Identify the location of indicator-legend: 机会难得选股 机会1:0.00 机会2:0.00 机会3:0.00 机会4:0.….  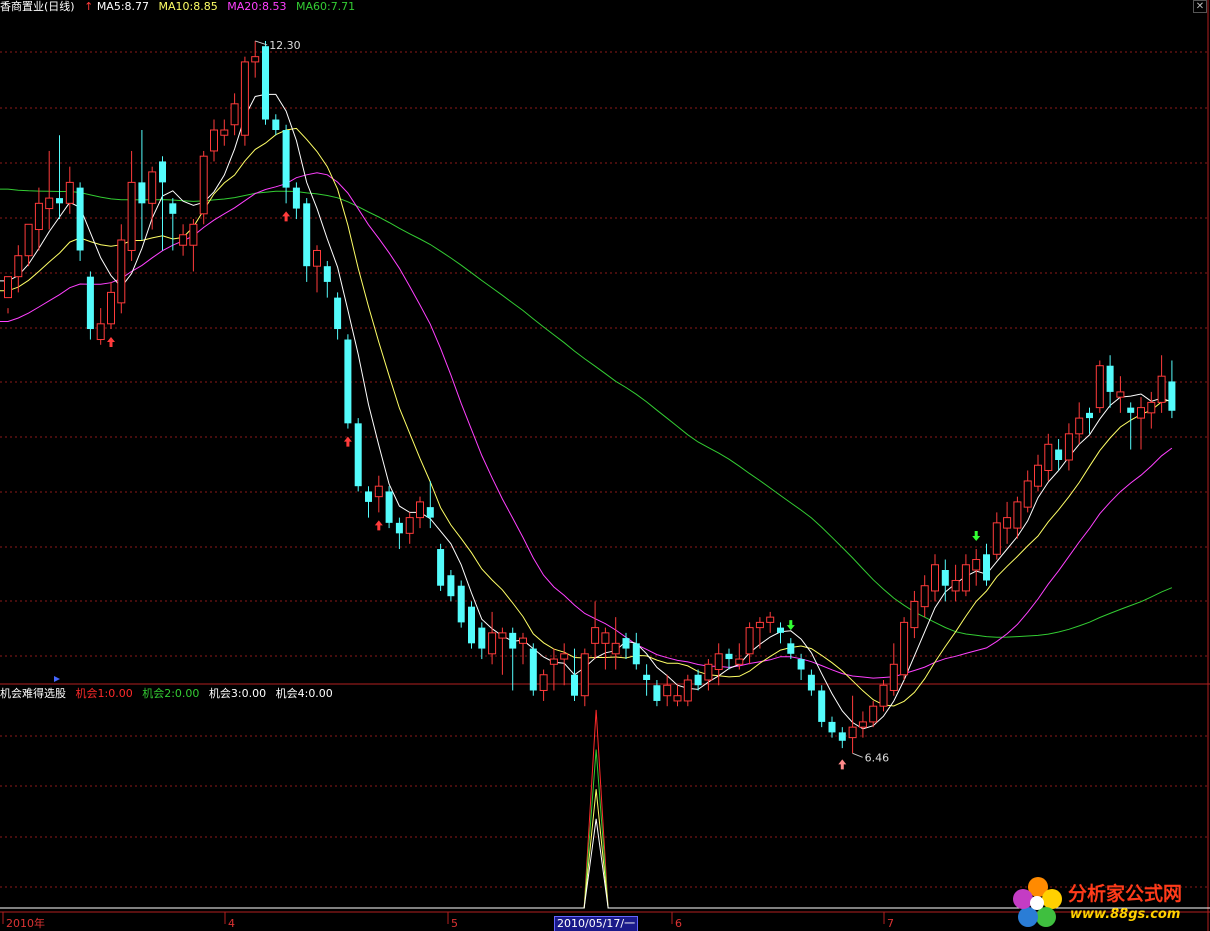
(169, 693).